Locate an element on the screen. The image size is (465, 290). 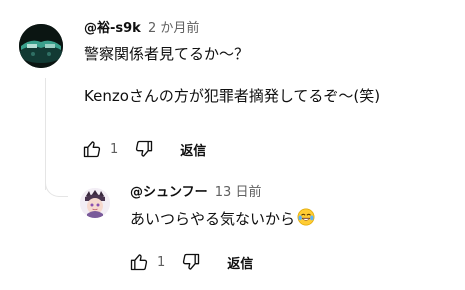
reply-author: @シュンフー is located at coordinates (169, 192).